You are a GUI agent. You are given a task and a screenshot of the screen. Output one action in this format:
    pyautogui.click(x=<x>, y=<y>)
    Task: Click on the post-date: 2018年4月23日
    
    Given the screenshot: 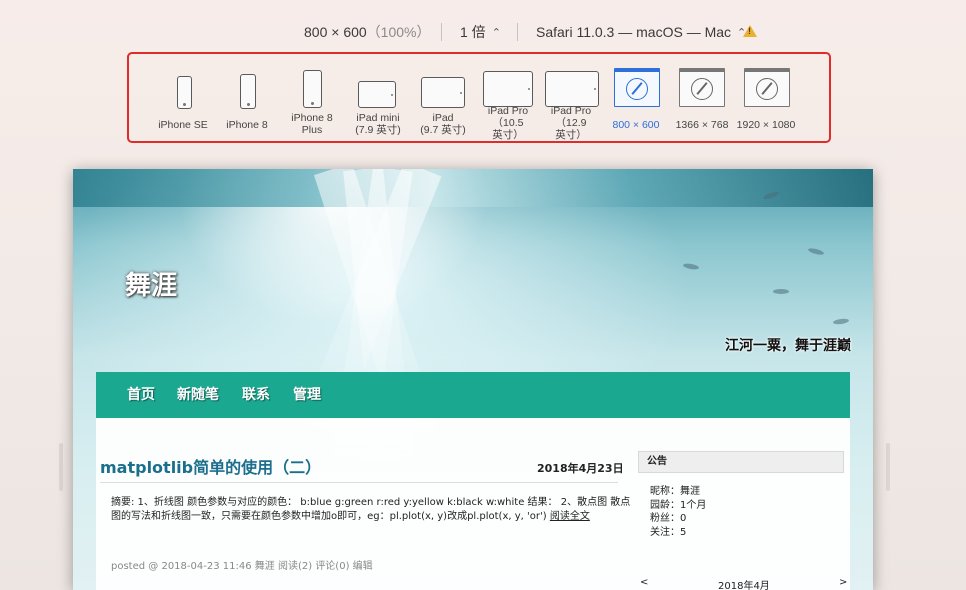 What is the action you would take?
    pyautogui.click(x=580, y=468)
    